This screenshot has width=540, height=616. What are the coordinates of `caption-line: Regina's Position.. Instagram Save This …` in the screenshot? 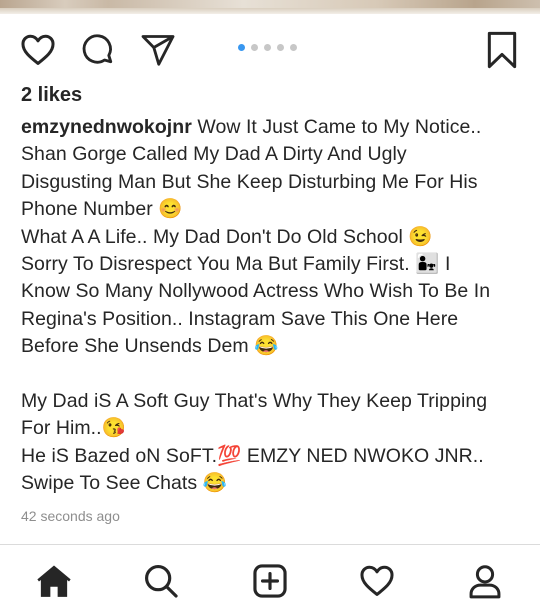 It's located at (240, 318).